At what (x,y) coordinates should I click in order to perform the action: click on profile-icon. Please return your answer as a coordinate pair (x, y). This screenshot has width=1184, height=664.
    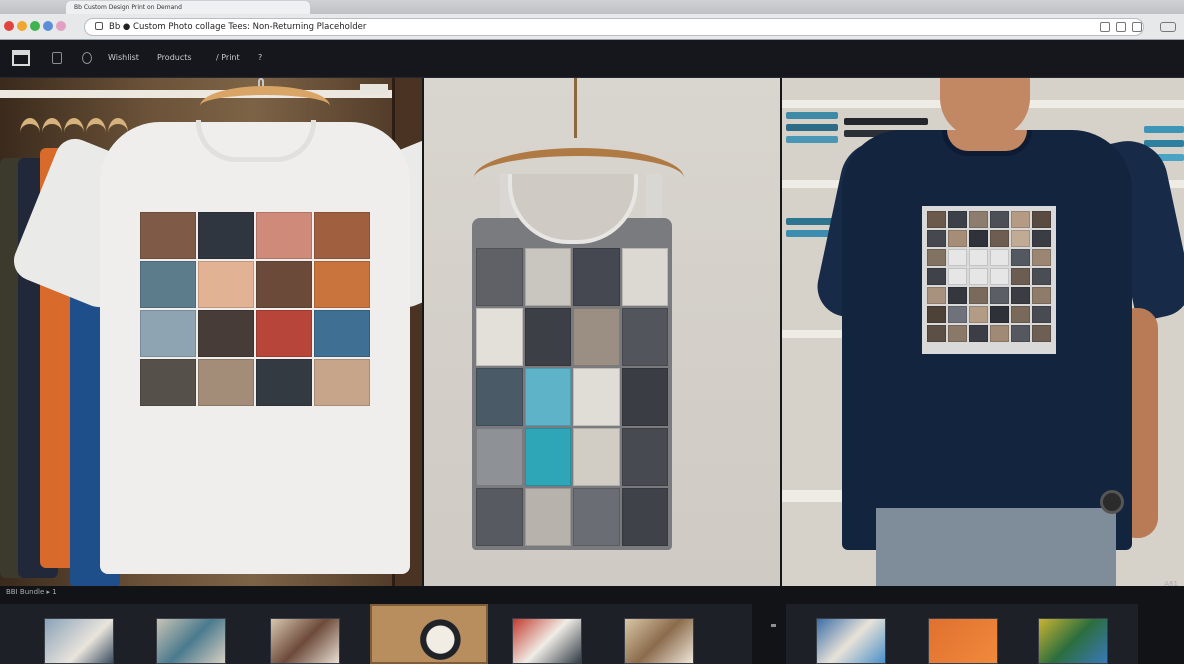
    Looking at the image, I should click on (61, 26).